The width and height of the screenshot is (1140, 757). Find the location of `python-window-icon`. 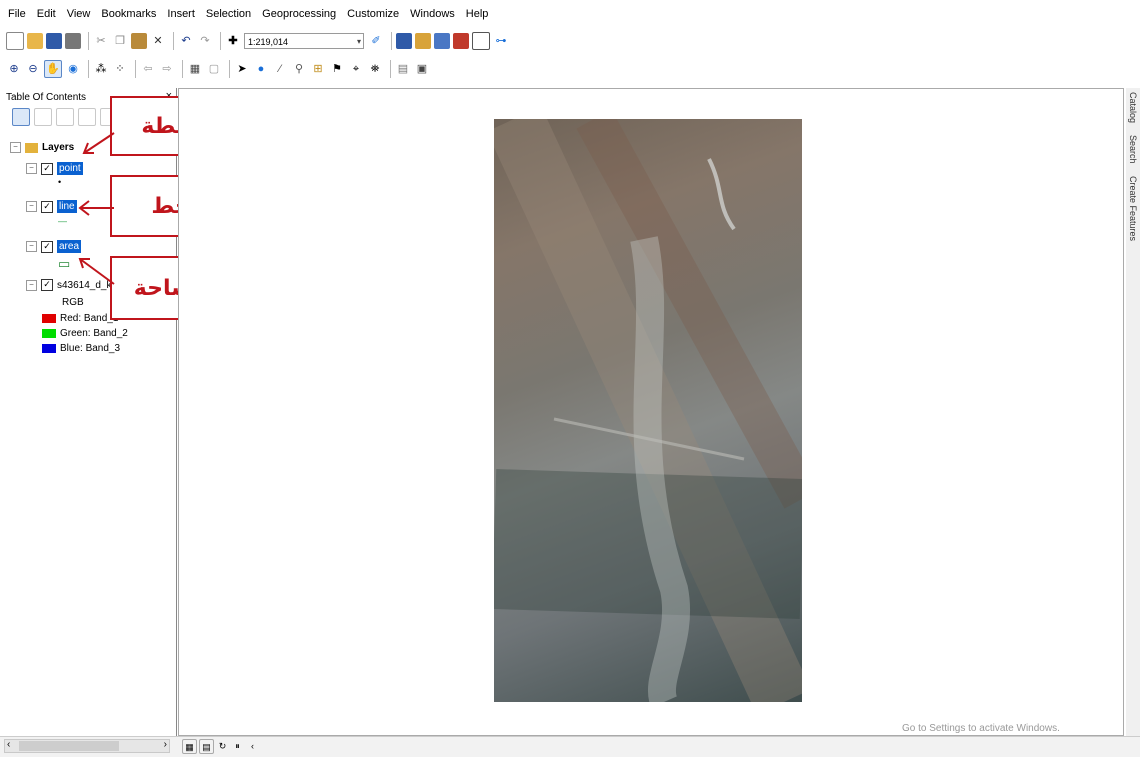

python-window-icon is located at coordinates (481, 41).